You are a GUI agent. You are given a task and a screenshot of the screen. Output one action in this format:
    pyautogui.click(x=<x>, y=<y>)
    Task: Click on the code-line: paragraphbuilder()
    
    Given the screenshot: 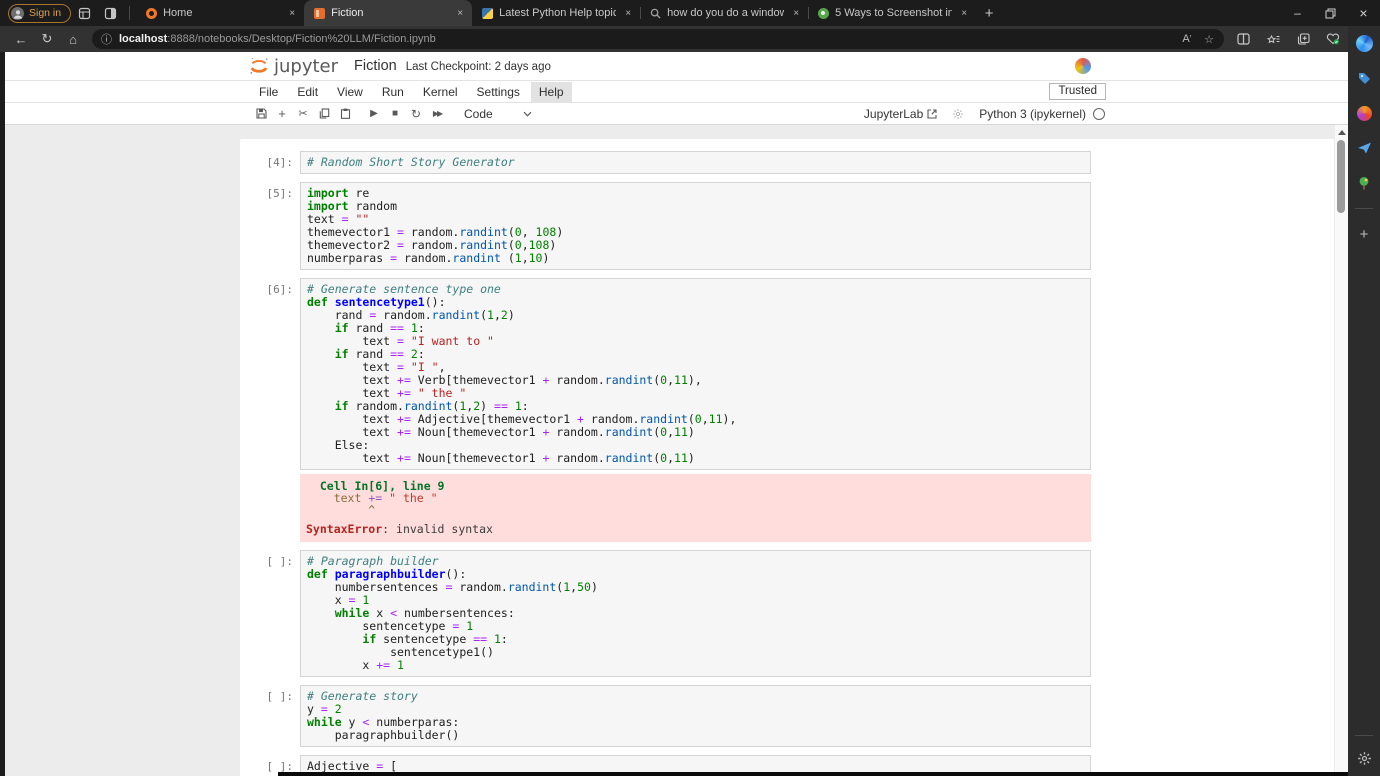 What is the action you would take?
    pyautogui.click(x=383, y=735)
    